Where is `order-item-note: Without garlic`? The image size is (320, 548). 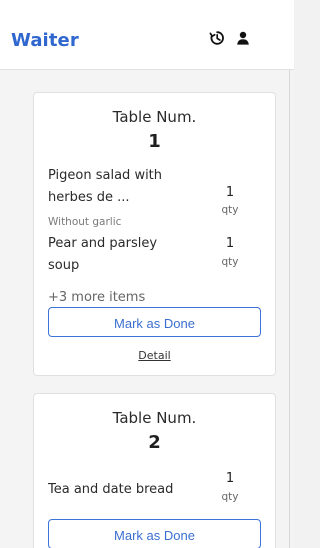 order-item-note: Without garlic is located at coordinates (85, 222).